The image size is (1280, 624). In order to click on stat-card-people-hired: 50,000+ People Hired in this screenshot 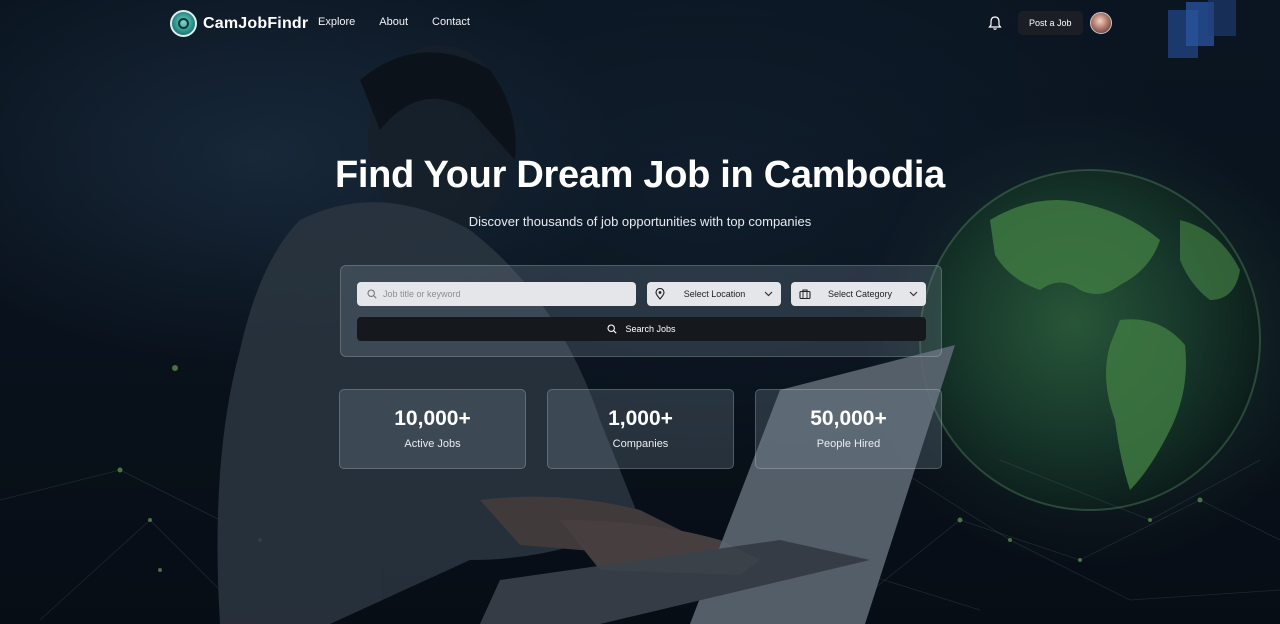, I will do `click(848, 429)`.